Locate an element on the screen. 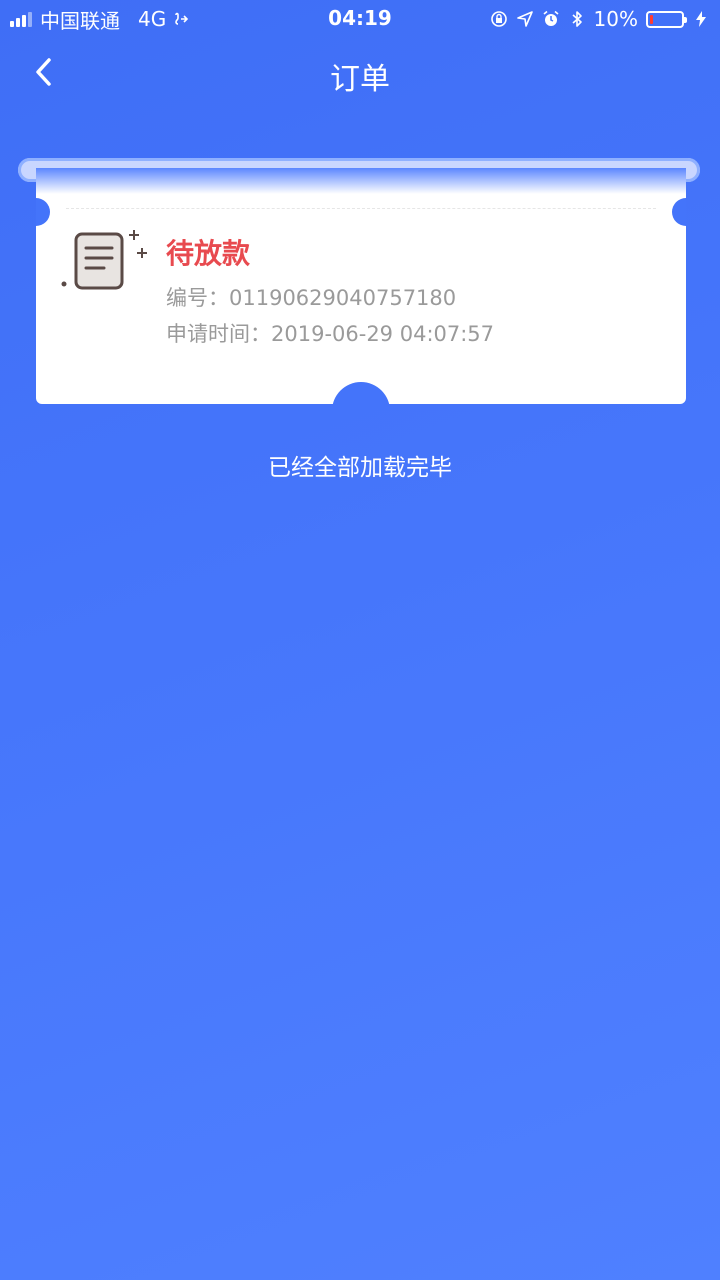 Image resolution: width=720 pixels, height=1280 pixels. navigation-bar: 订单 is located at coordinates (360, 73).